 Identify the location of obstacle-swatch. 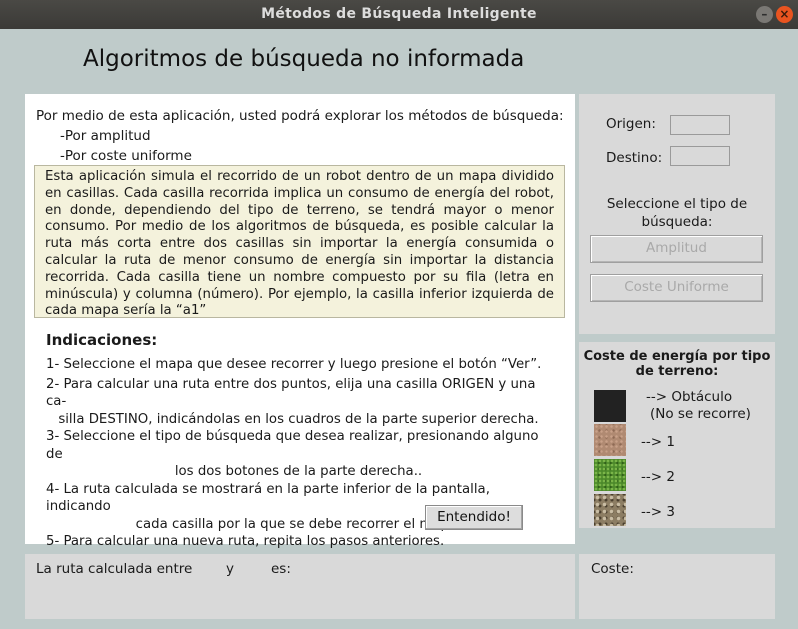
(610, 406).